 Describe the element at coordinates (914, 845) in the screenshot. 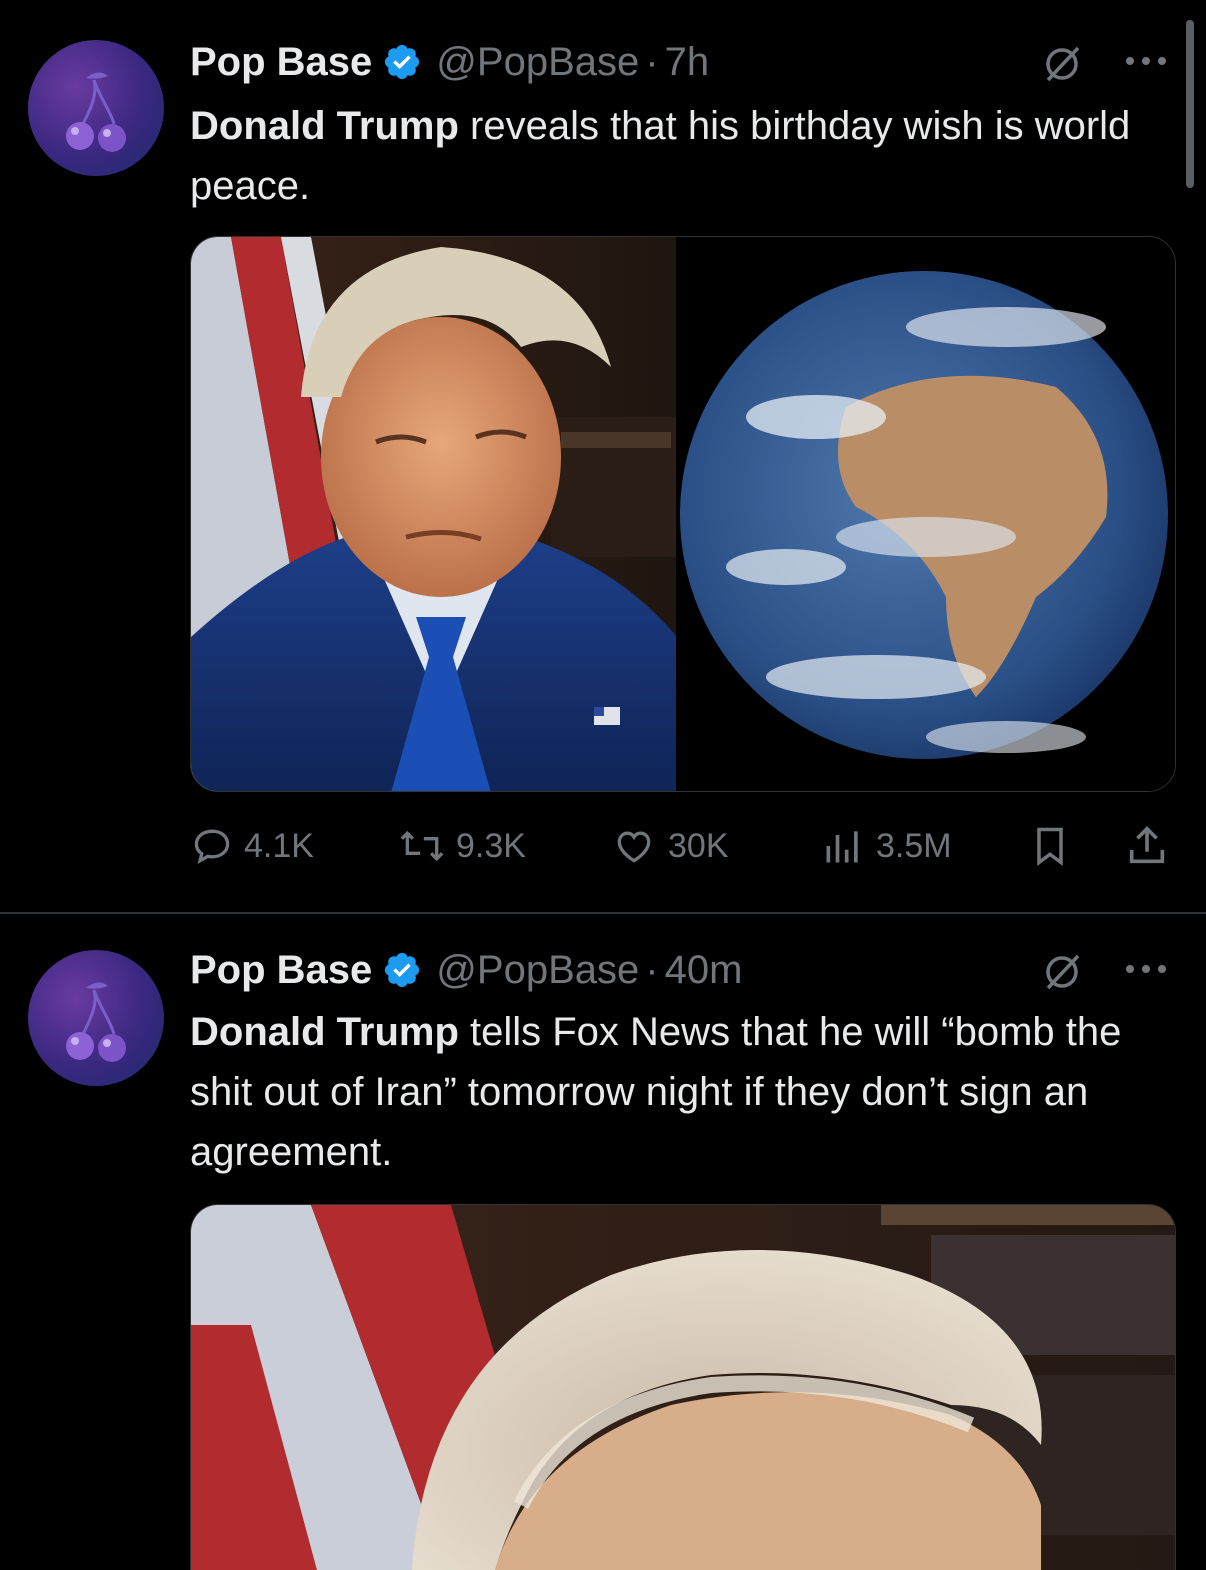

I see `view-count: 3.5M` at that location.